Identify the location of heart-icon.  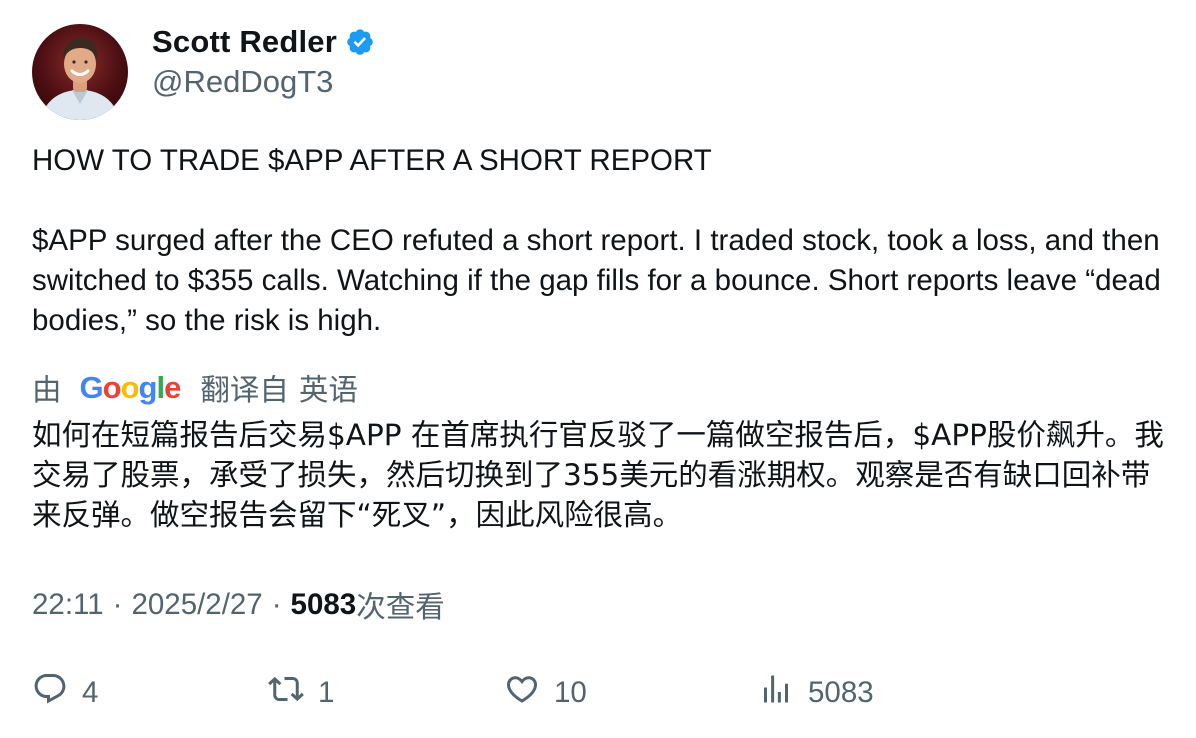
(522, 693).